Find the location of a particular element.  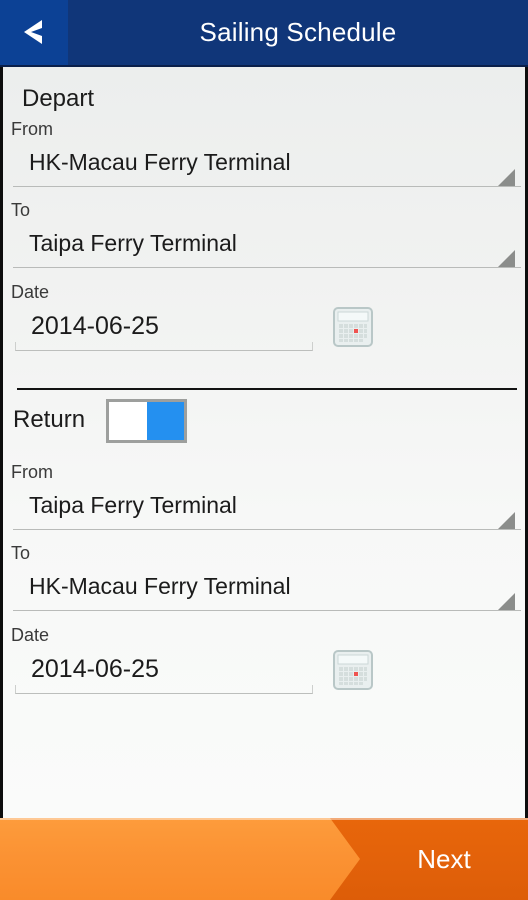

return-from-value: Taipa Ferry Terminal is located at coordinates (133, 505).